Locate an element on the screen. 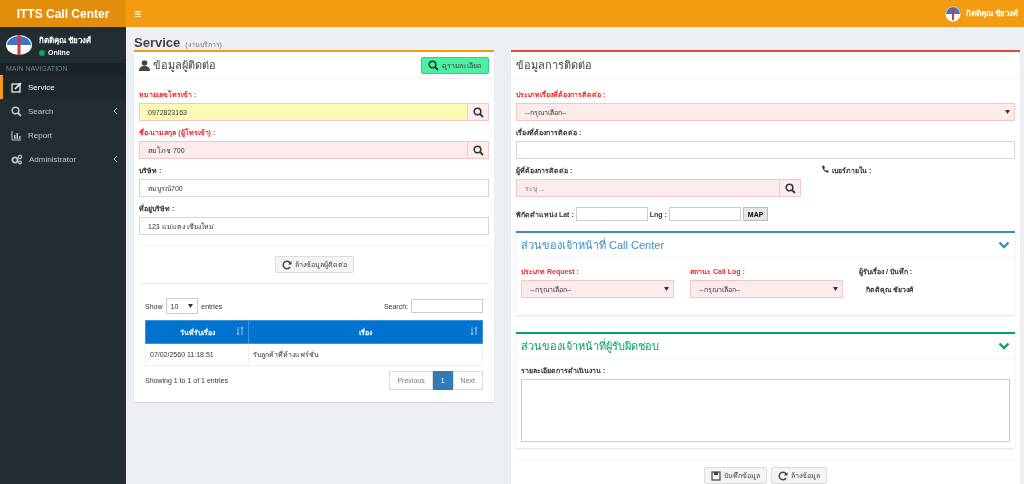 This screenshot has width=1024, height=484. phone-icon is located at coordinates (825, 169).